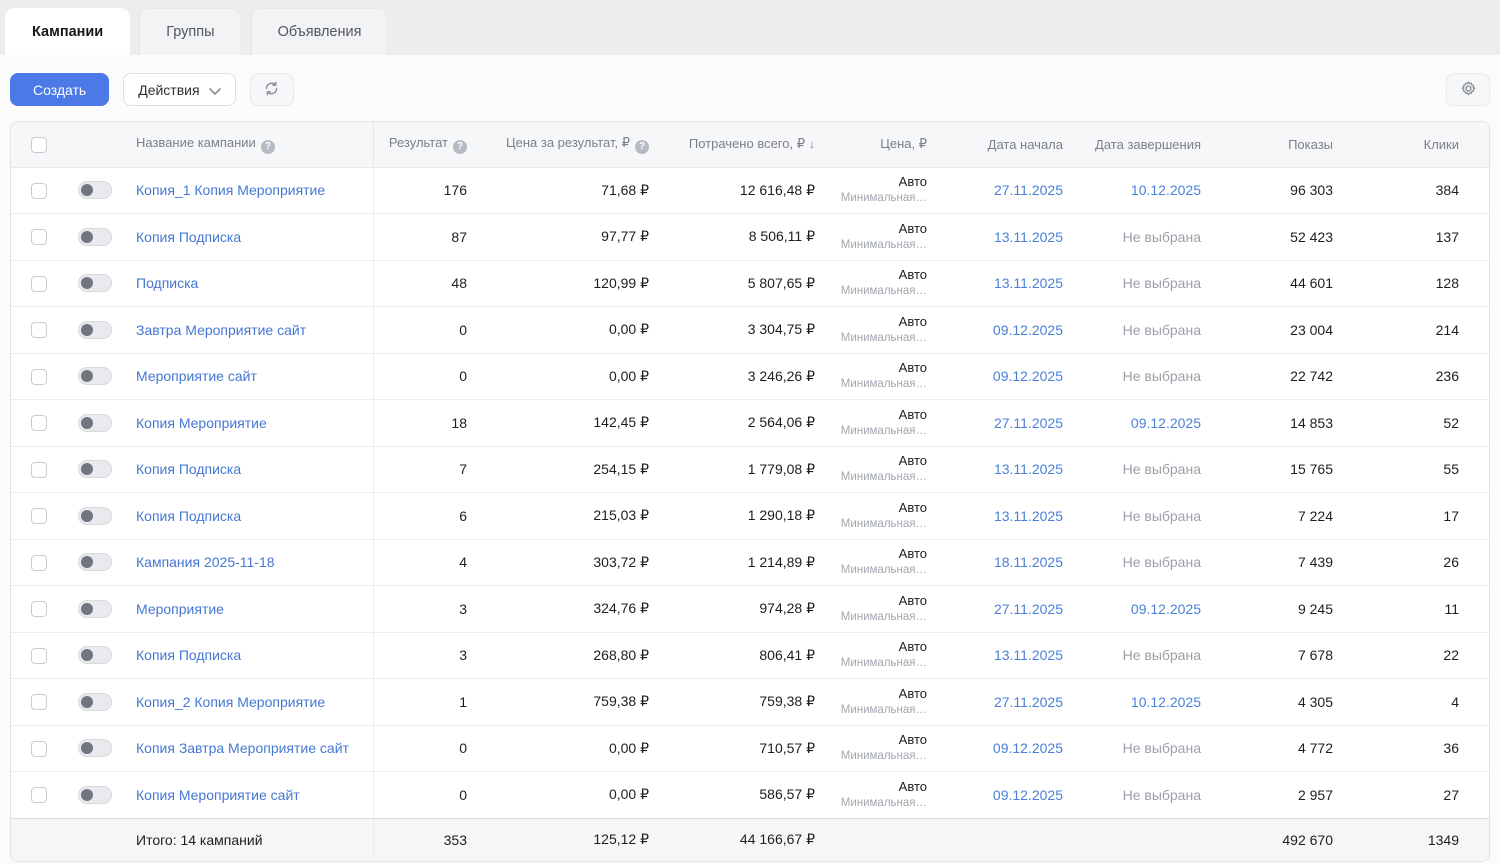 The height and width of the screenshot is (864, 1500). Describe the element at coordinates (230, 190) in the screenshot. I see `campaign-name-link: Копия_1 Копия Мероприятие` at that location.